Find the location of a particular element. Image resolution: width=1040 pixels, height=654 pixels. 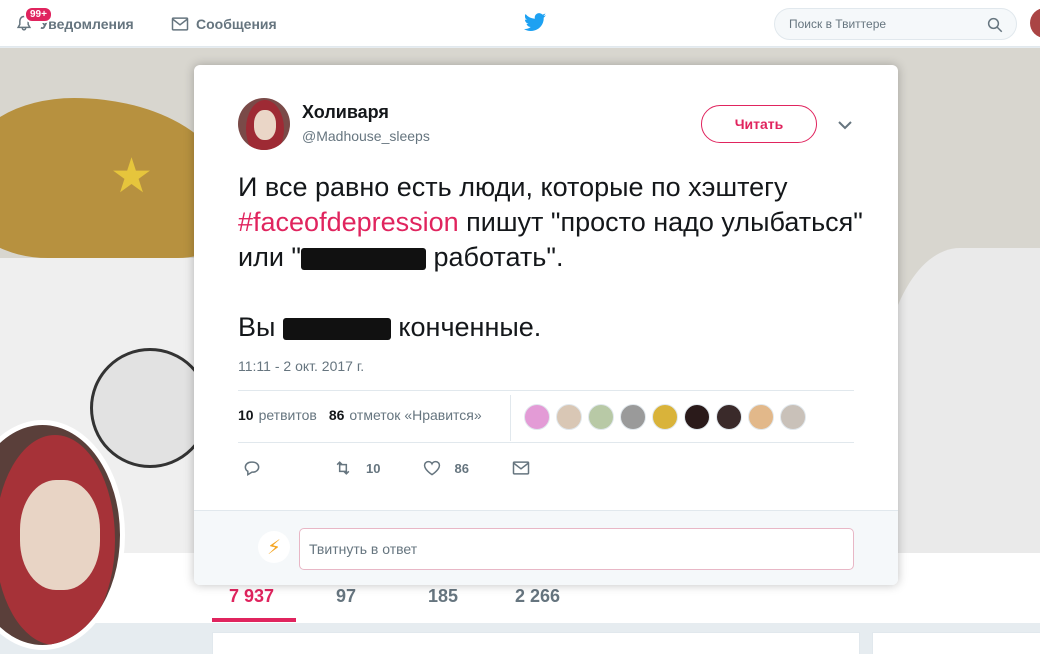

stat-following: 97 is located at coordinates (346, 596).